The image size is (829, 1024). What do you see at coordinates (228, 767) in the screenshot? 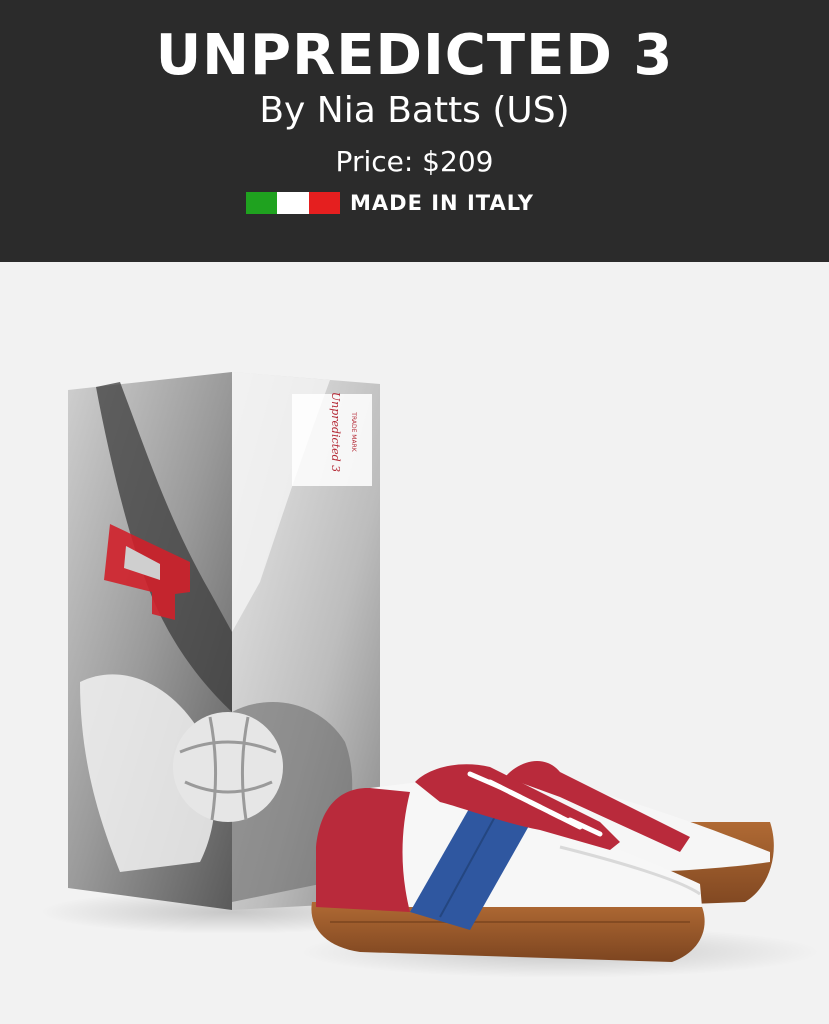
I see `soccer-ball-graphic` at bounding box center [228, 767].